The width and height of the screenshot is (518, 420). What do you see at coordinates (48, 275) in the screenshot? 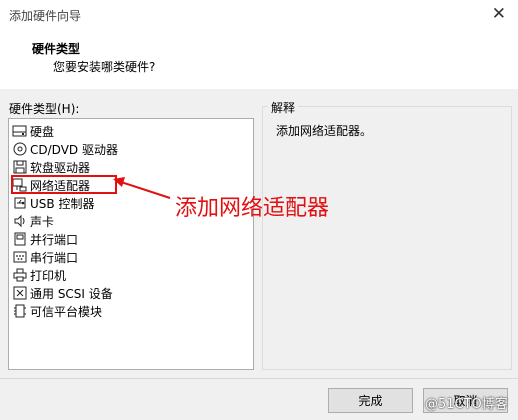
I see `list-item-label: 打印机` at bounding box center [48, 275].